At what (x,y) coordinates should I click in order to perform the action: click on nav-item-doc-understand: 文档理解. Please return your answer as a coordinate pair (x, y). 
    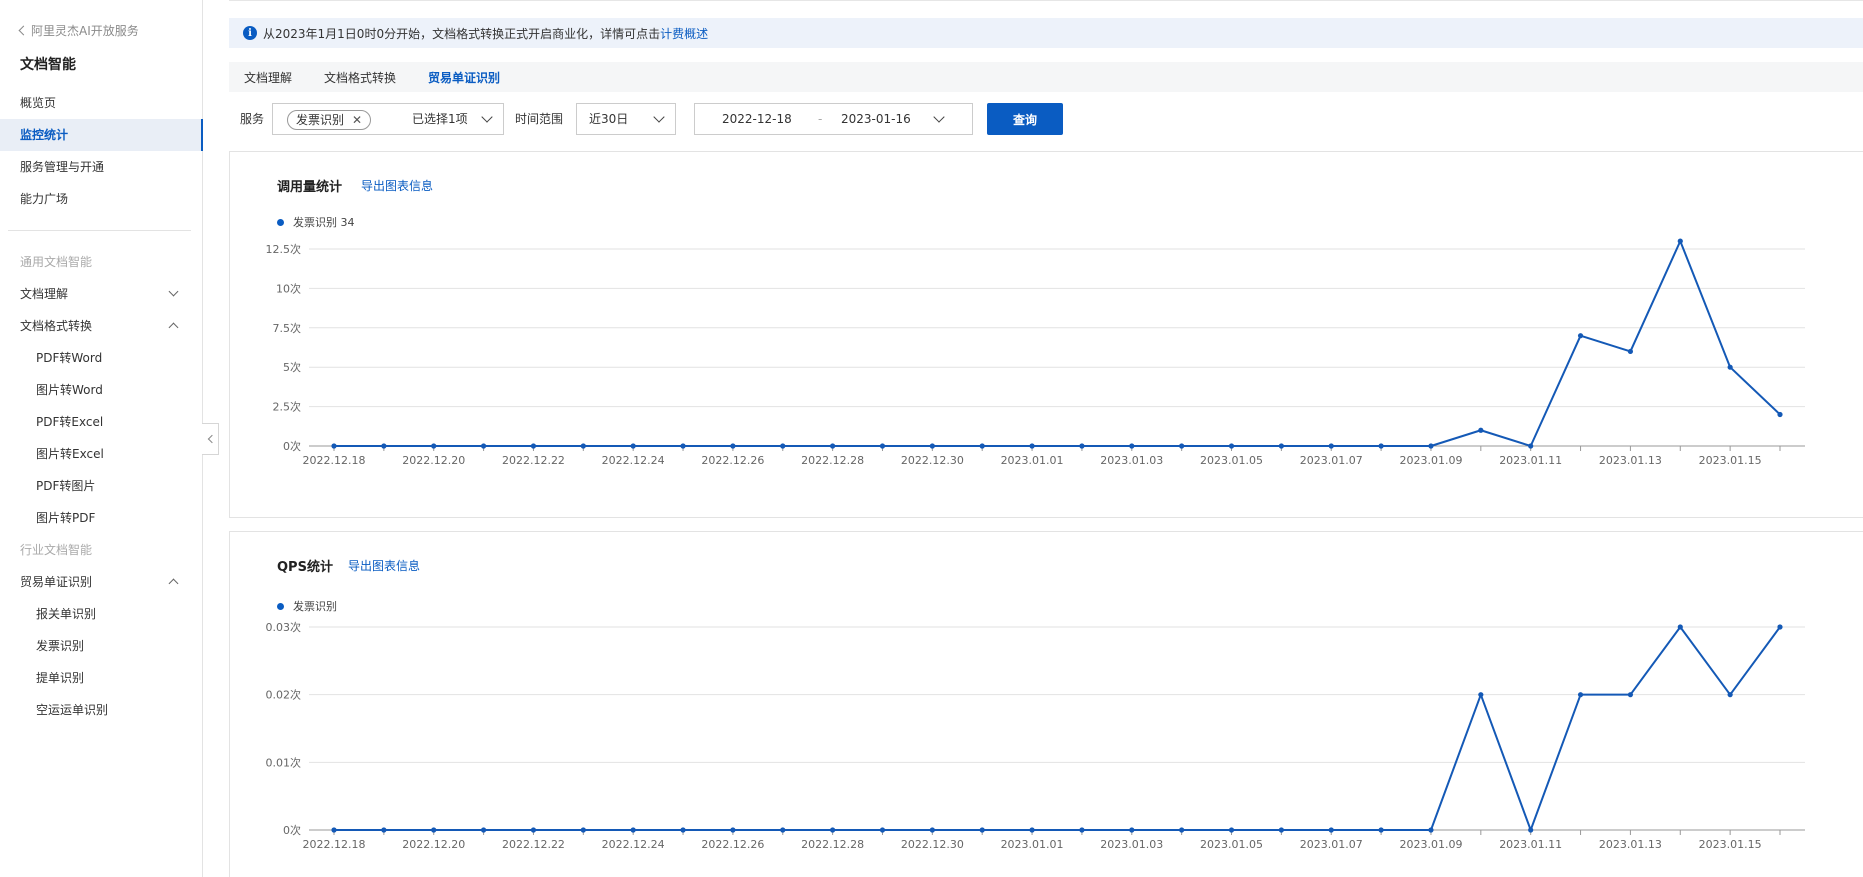
    Looking at the image, I should click on (101, 294).